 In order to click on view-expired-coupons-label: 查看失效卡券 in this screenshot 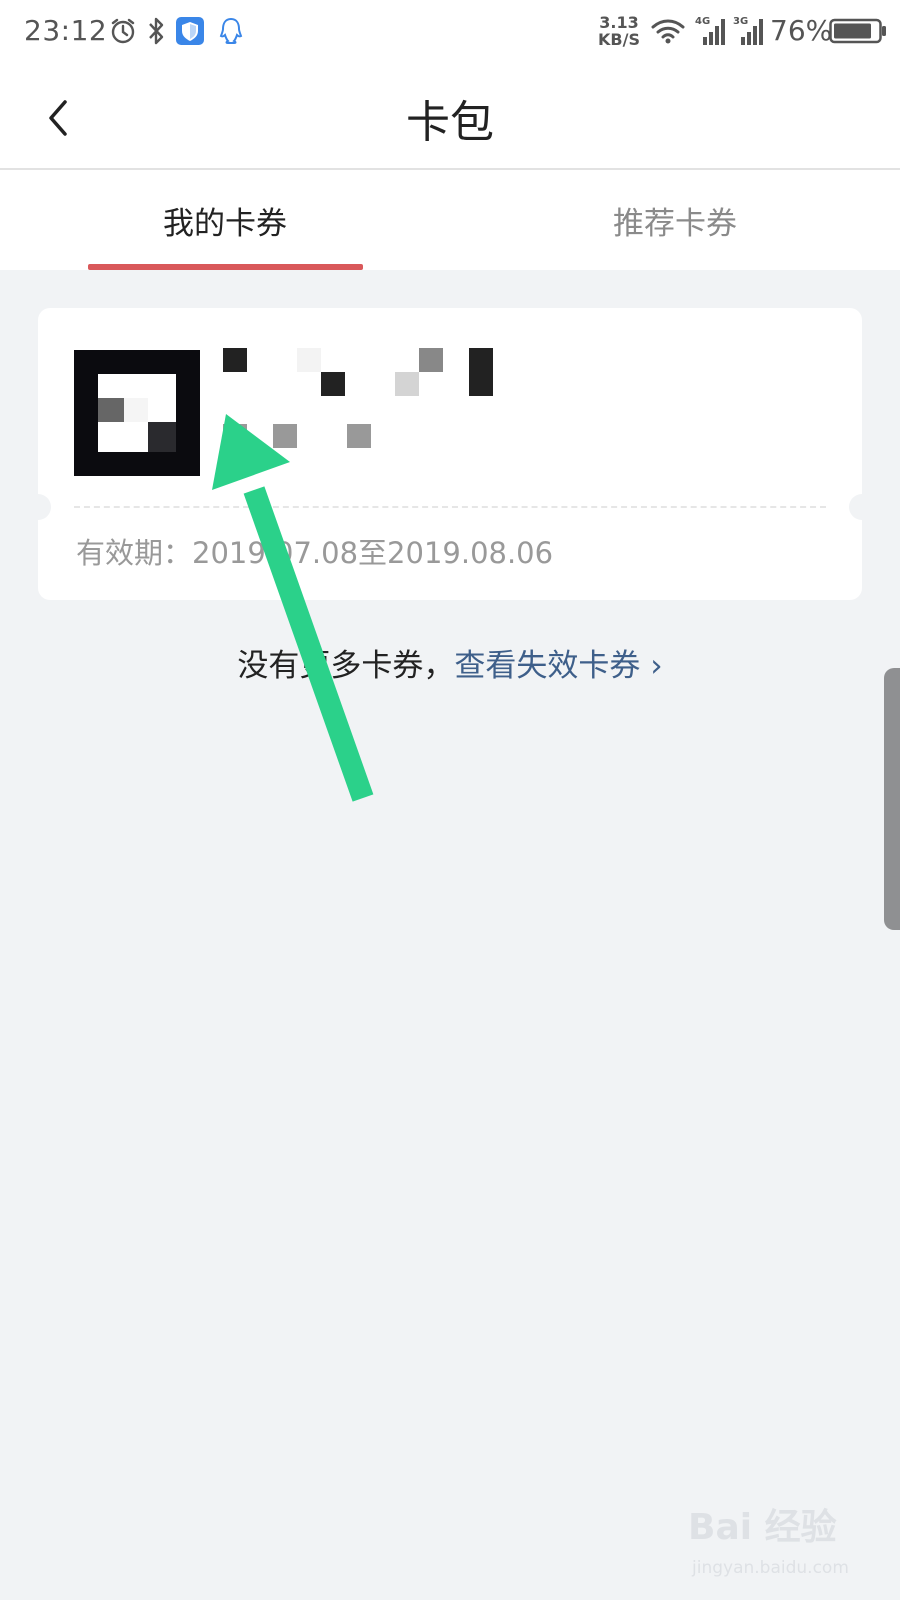, I will do `click(547, 666)`.